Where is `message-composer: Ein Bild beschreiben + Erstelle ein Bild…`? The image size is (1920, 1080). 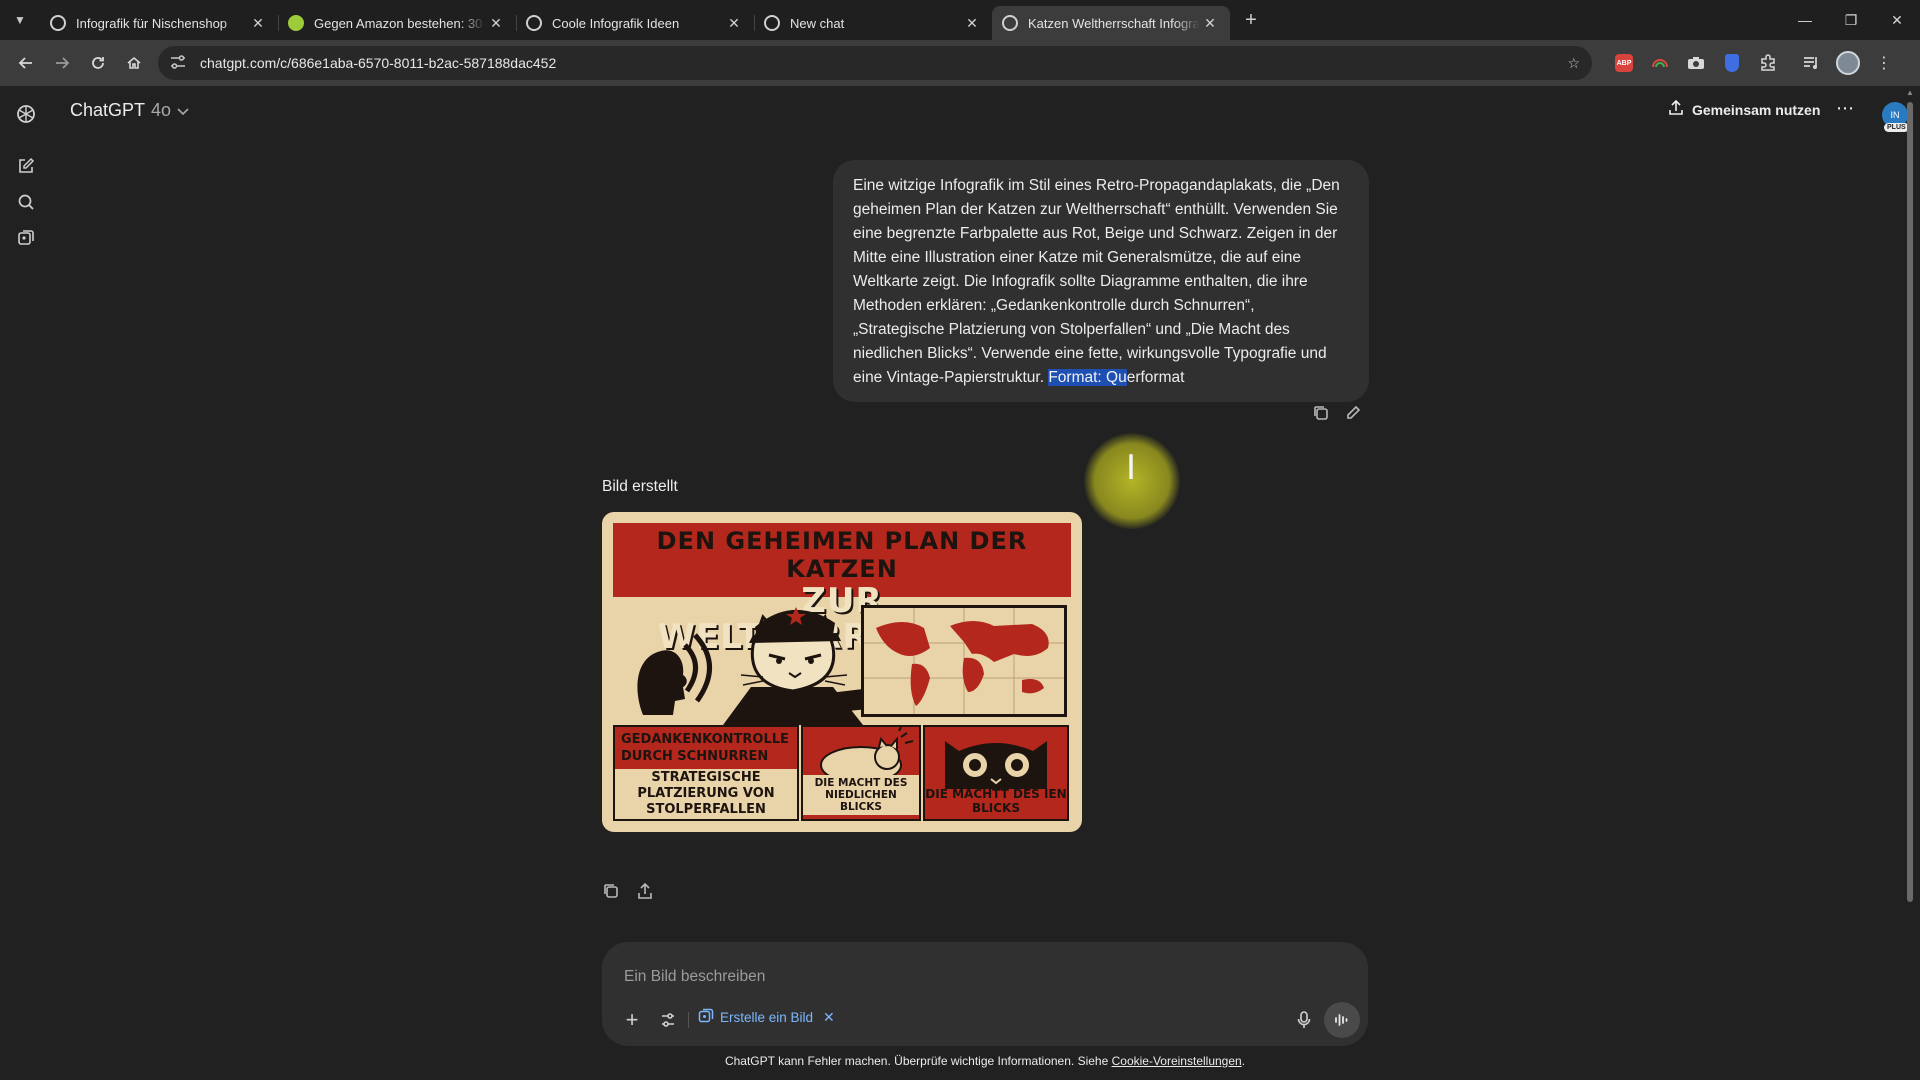 message-composer: Ein Bild beschreiben + Erstelle ein Bild… is located at coordinates (985, 994).